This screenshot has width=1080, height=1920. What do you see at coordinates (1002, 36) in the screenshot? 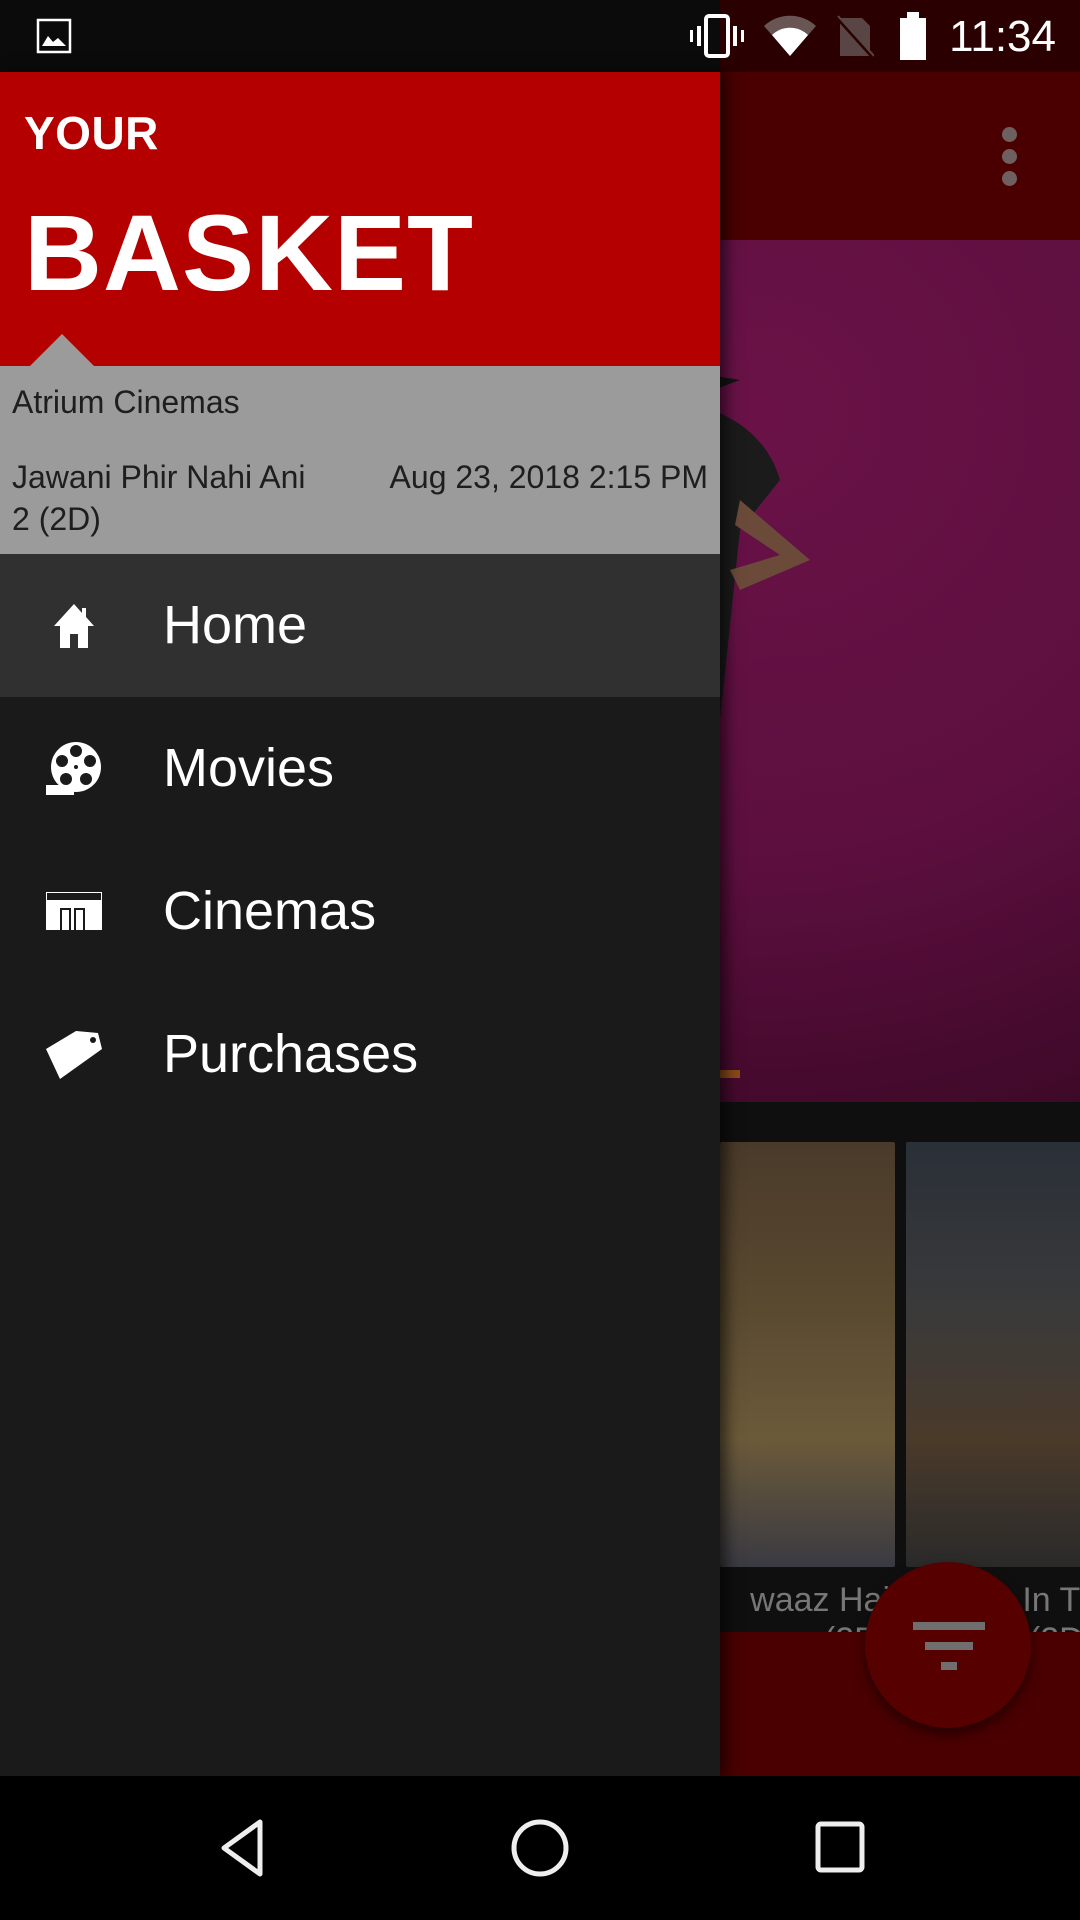
I see `clock: 11:34` at bounding box center [1002, 36].